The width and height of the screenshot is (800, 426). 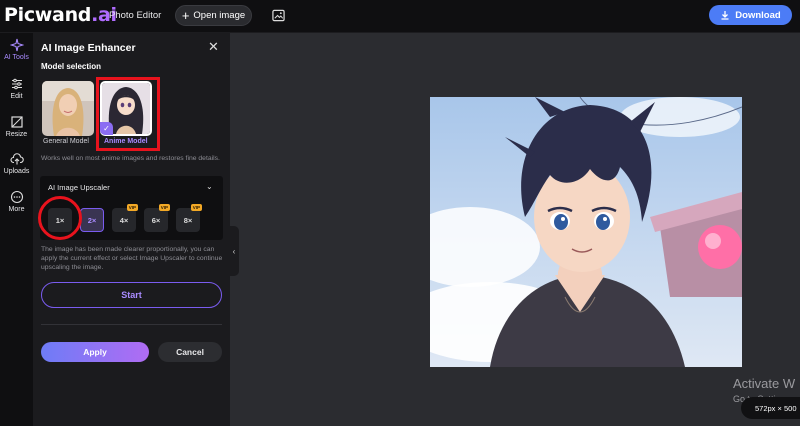 I want to click on scale-option-2x: 2×, so click(x=92, y=220).